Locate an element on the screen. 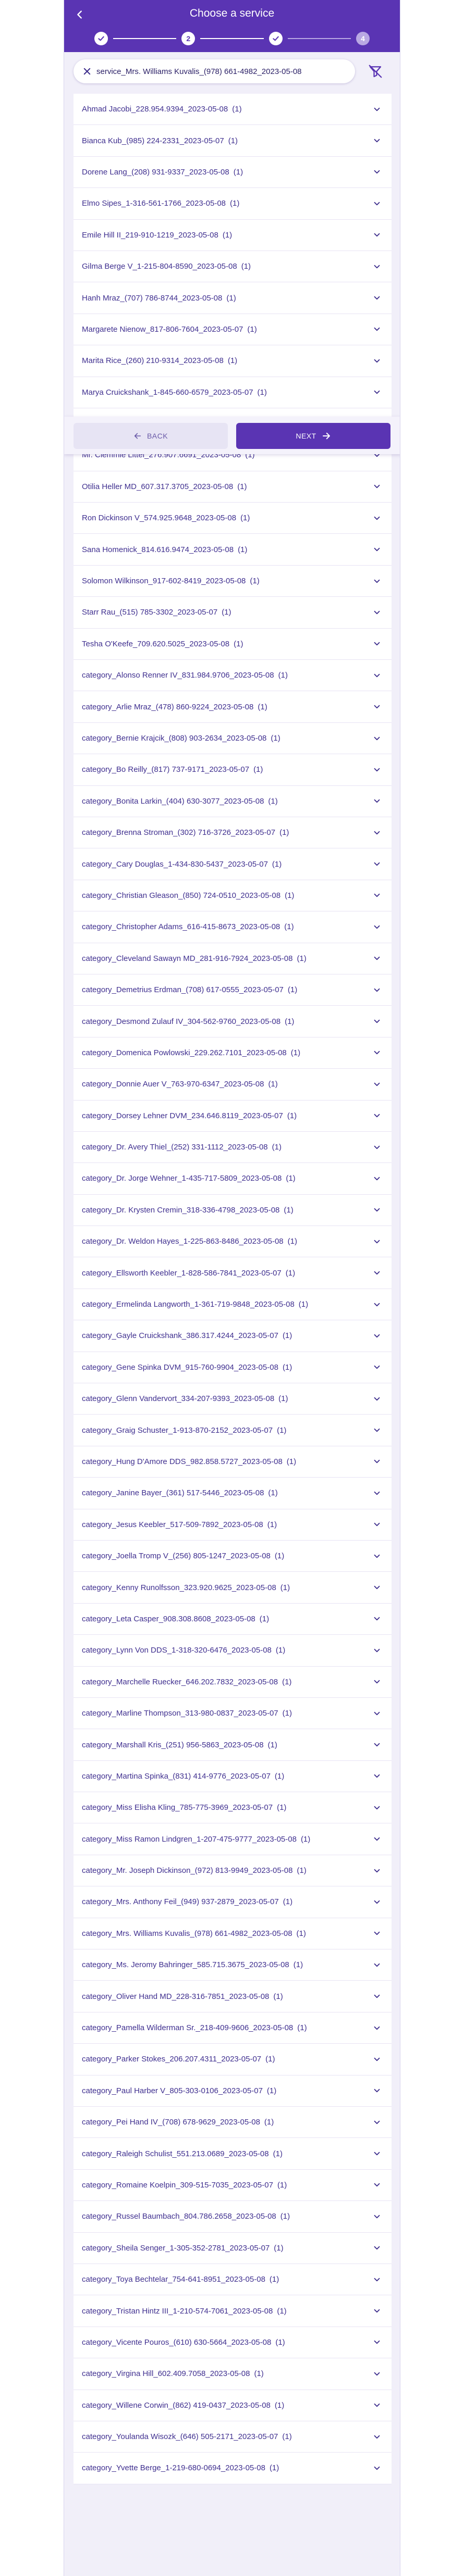 The height and width of the screenshot is (2576, 464). next-button: NEXT is located at coordinates (313, 436).